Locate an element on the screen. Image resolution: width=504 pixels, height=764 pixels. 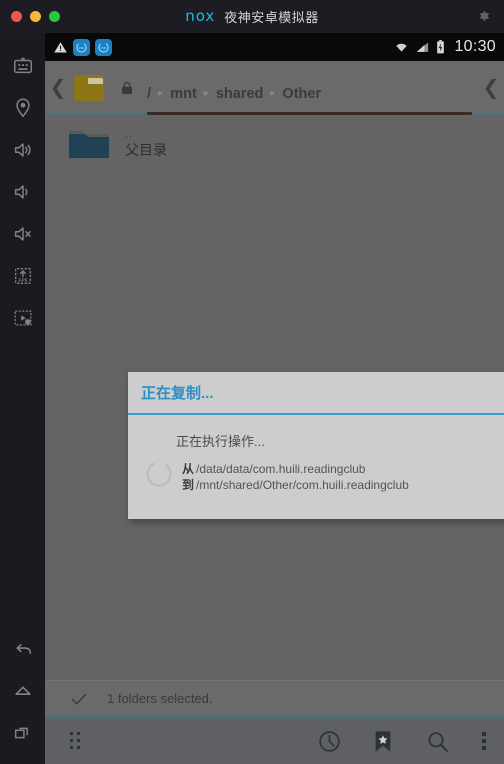
maximize-button is located at coordinates (54, 16).